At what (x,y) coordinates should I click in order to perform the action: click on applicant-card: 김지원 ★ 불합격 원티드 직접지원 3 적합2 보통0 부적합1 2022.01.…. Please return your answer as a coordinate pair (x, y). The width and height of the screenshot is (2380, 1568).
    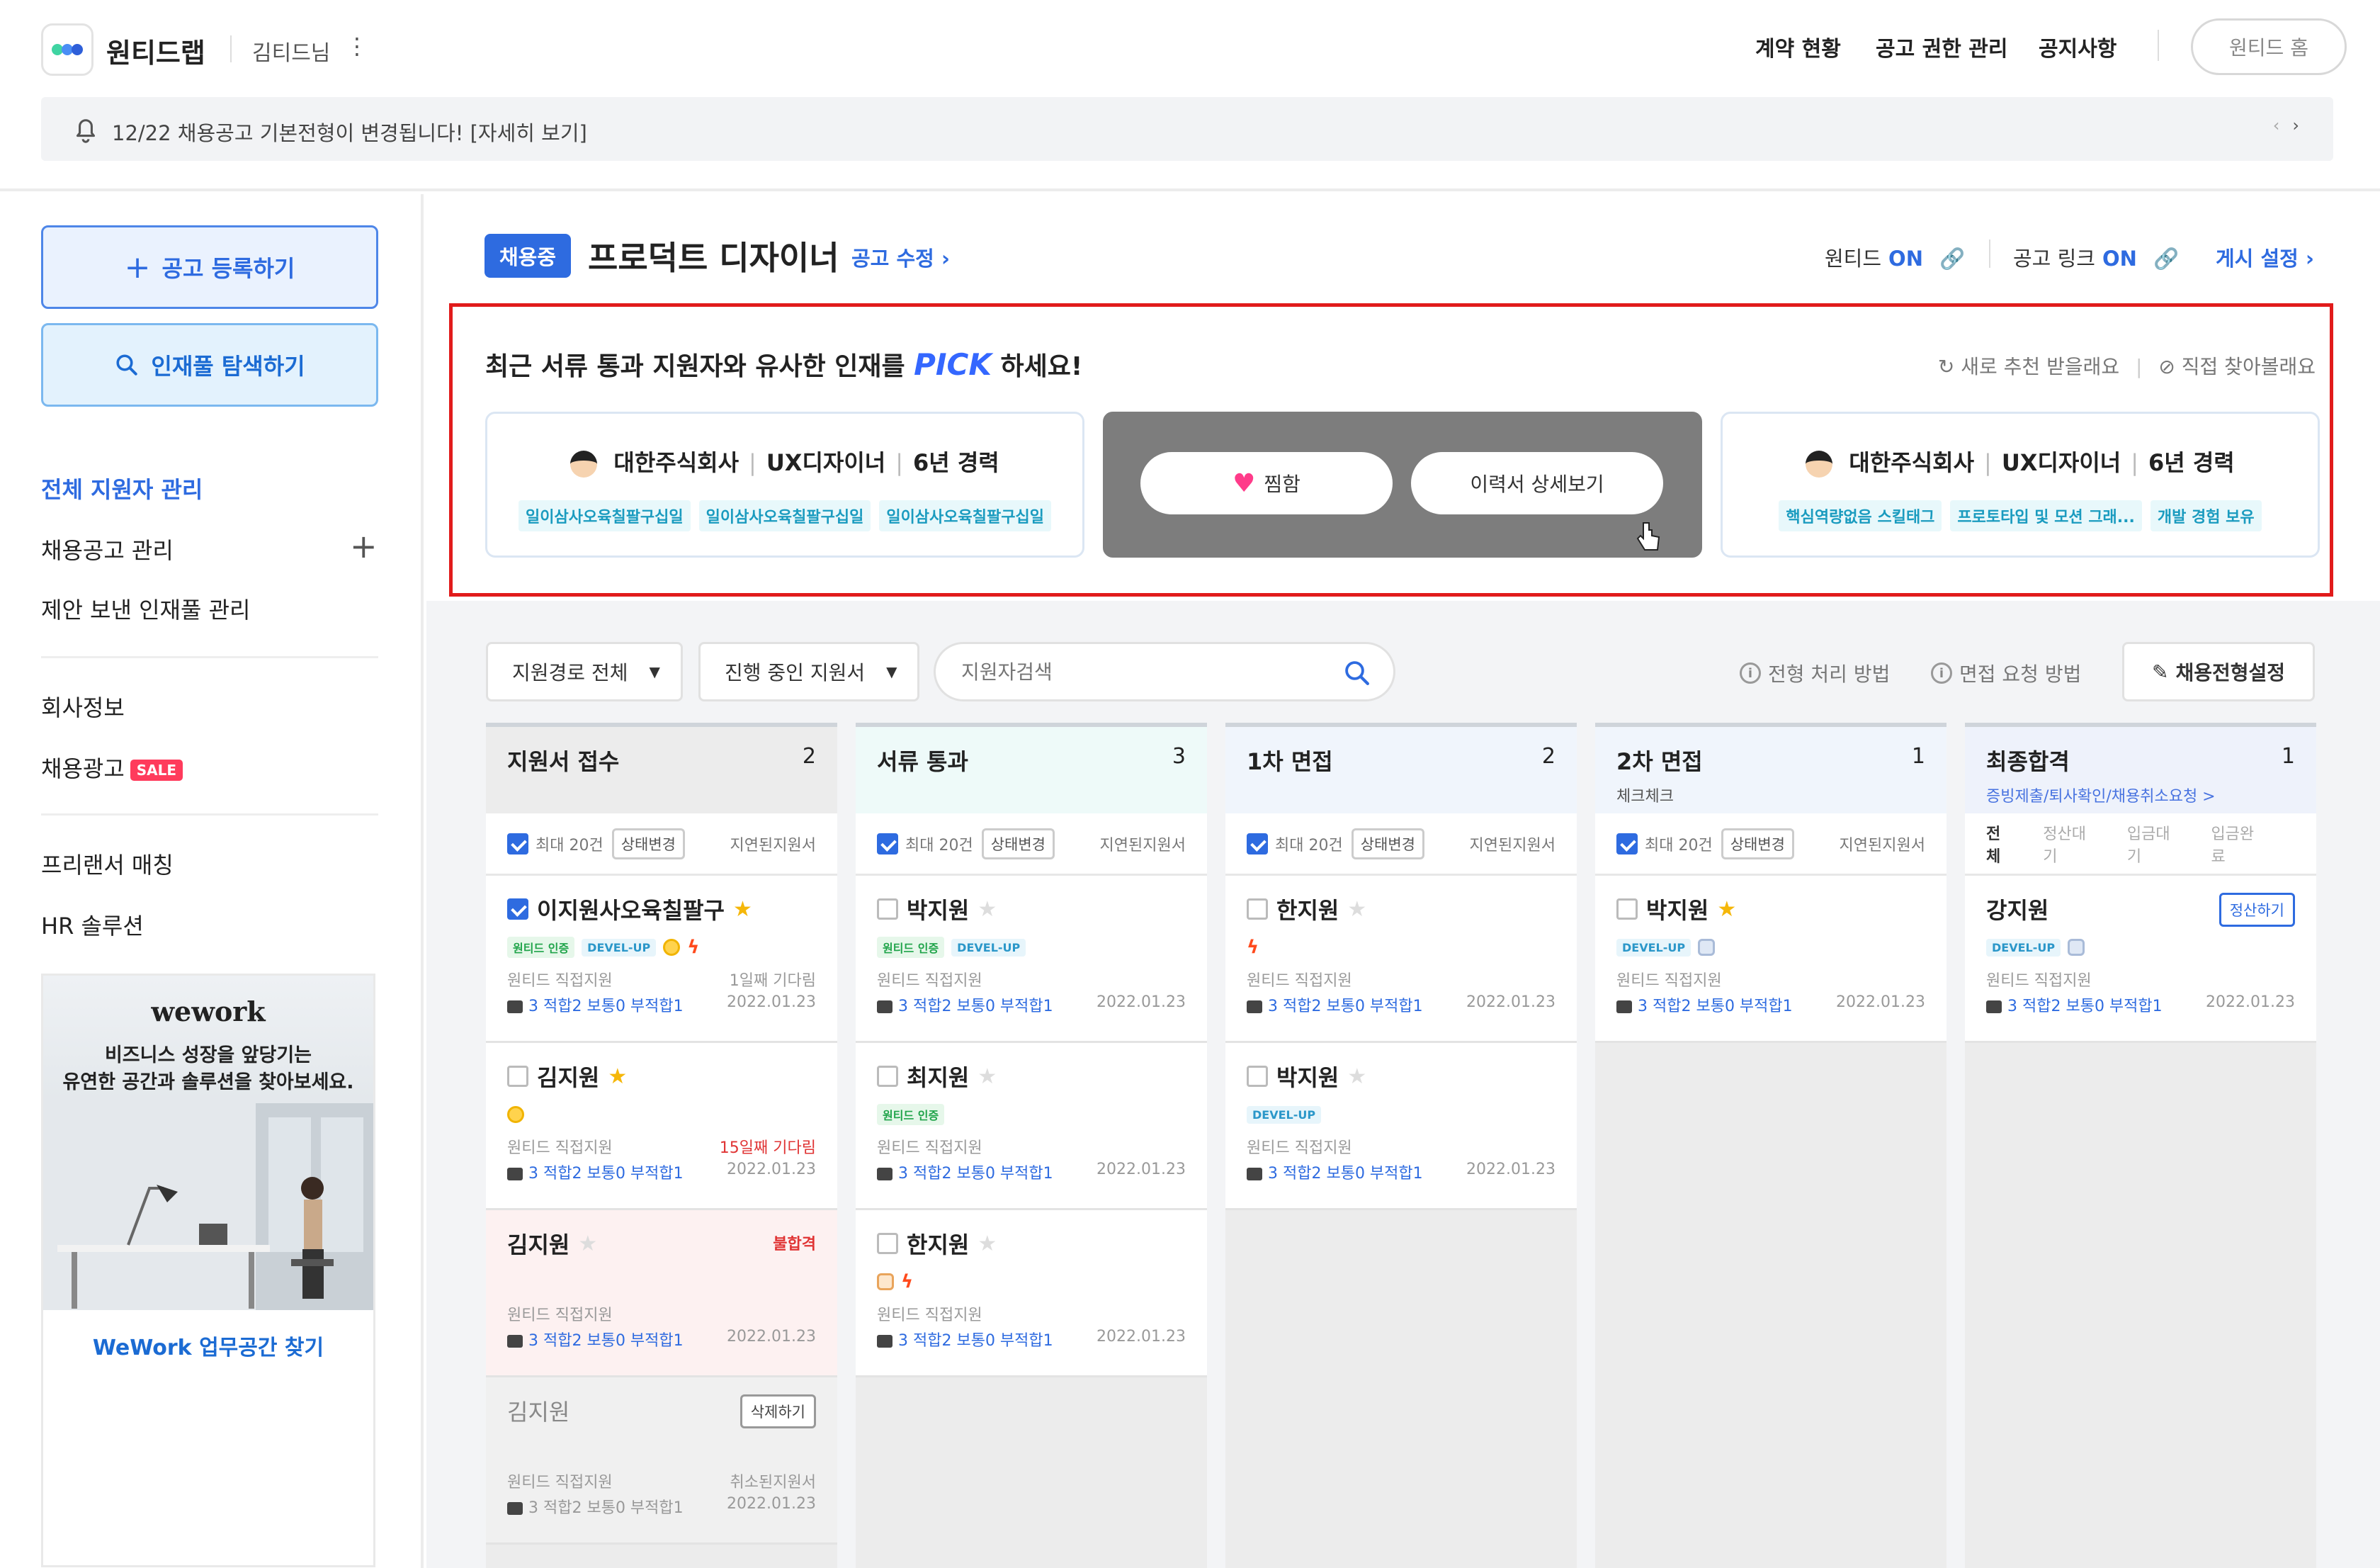
    Looking at the image, I should click on (662, 1293).